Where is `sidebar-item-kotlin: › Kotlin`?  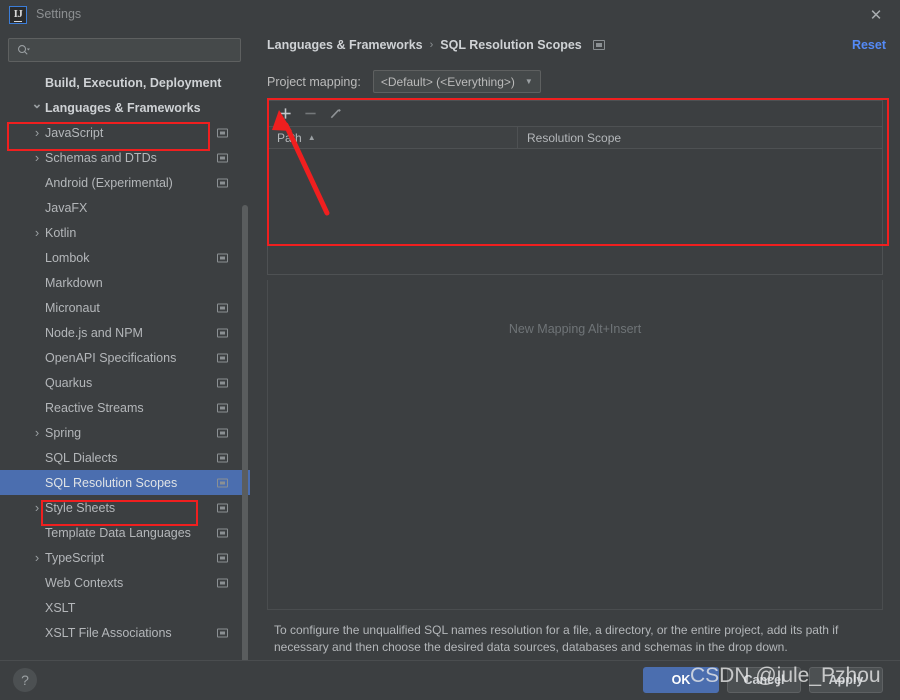 sidebar-item-kotlin: › Kotlin is located at coordinates (125, 232).